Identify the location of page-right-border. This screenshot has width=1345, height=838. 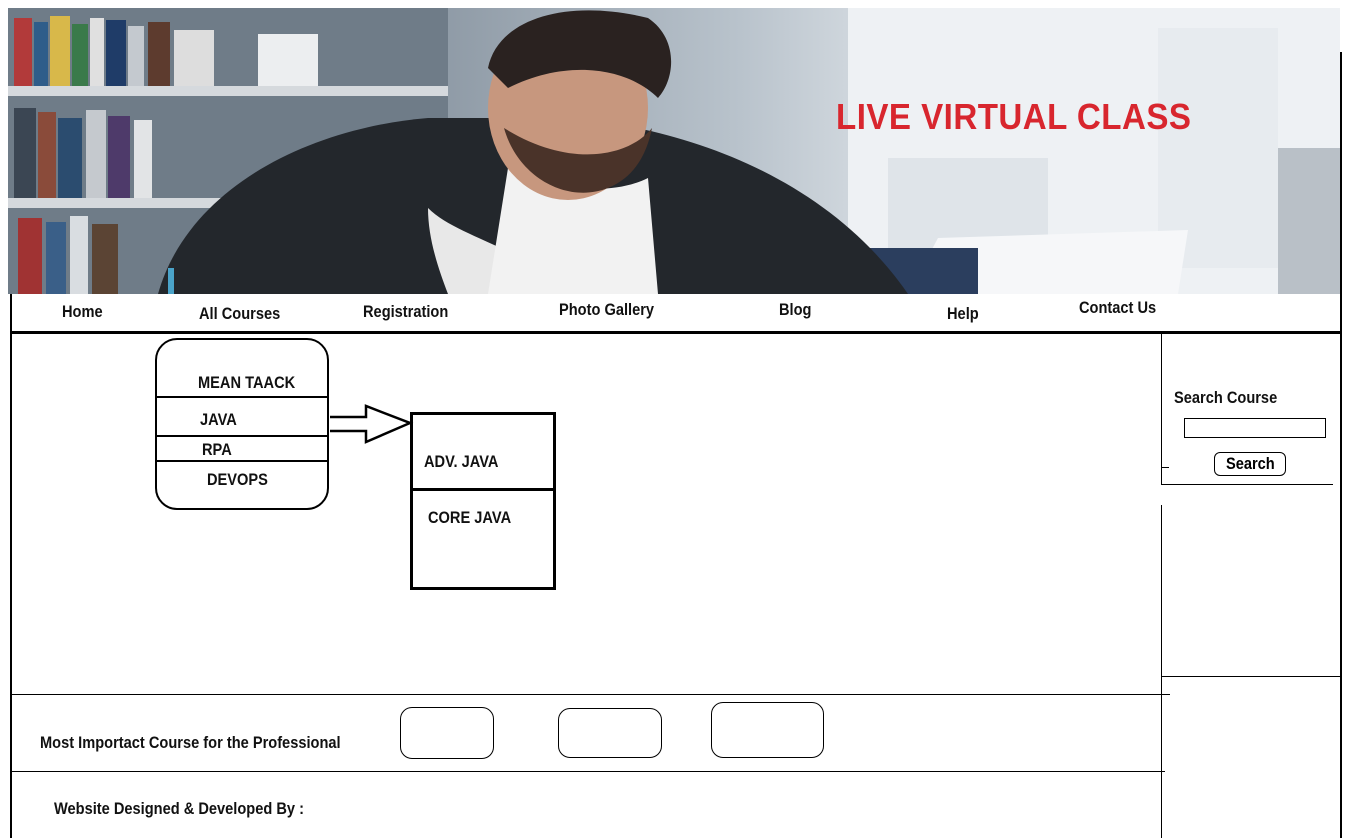
(1341, 445).